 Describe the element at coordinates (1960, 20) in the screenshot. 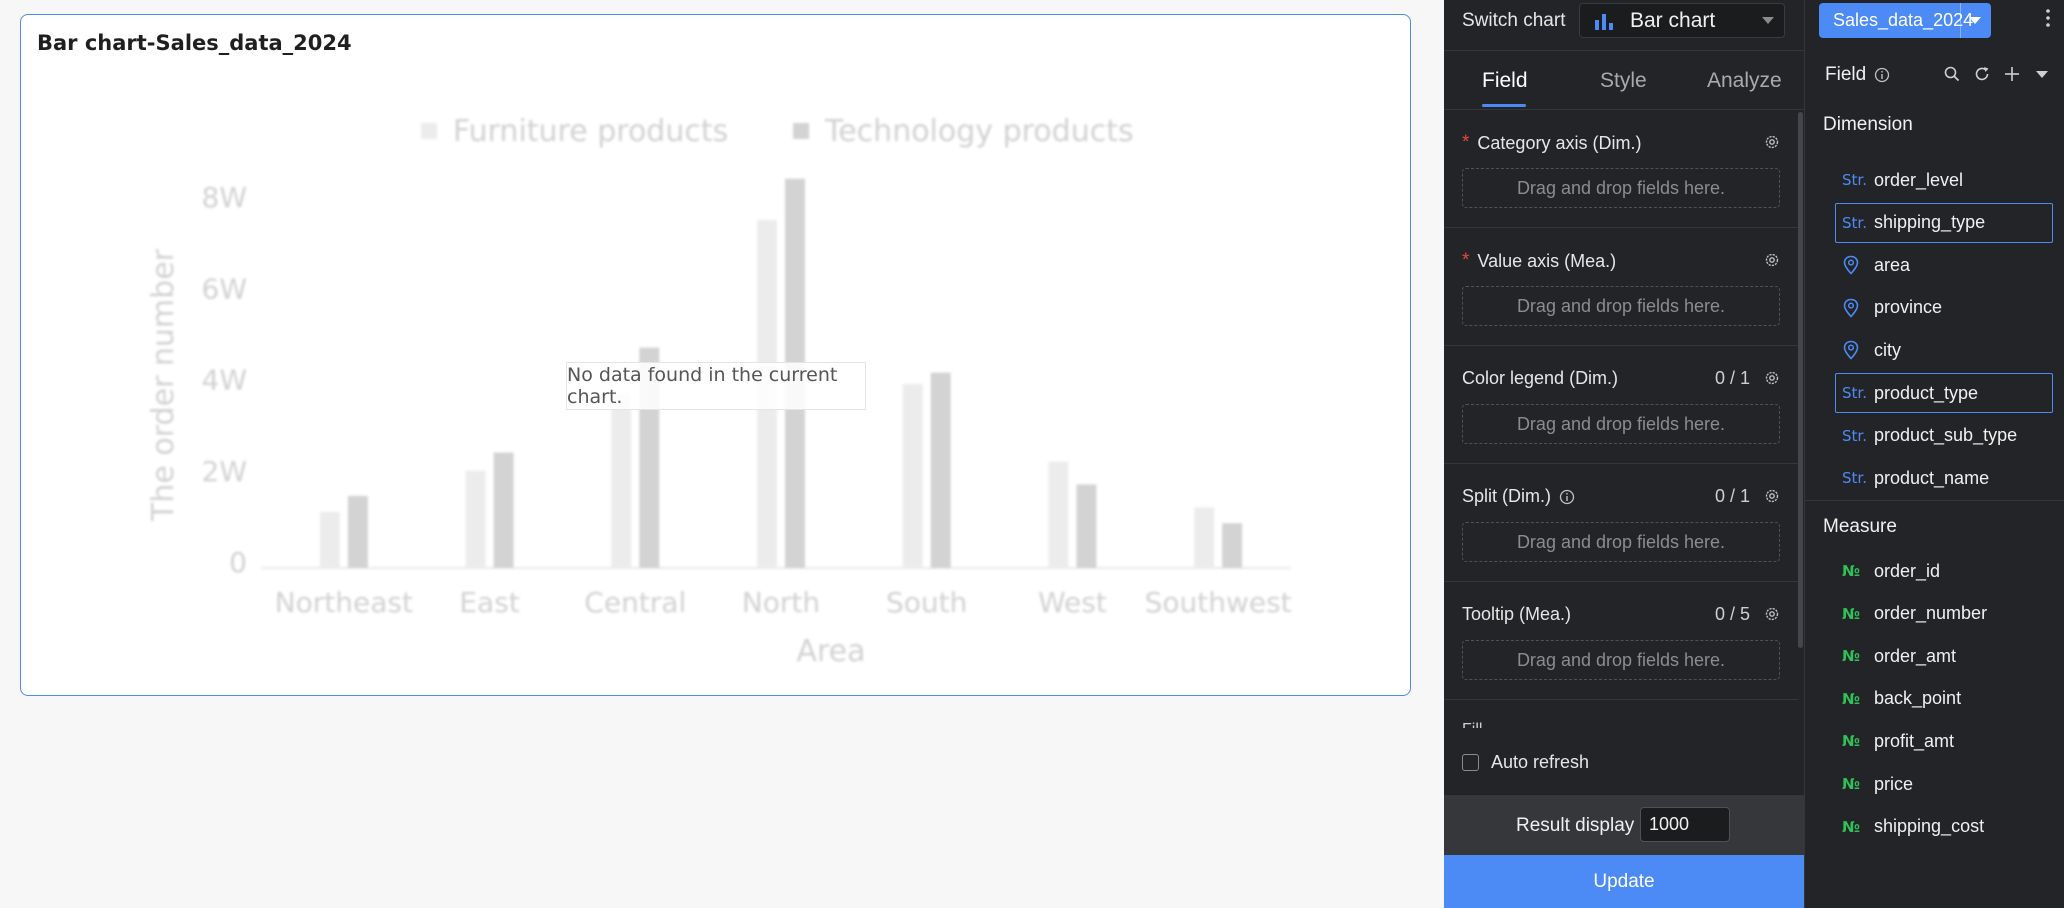

I see `dataset-select-divider` at that location.